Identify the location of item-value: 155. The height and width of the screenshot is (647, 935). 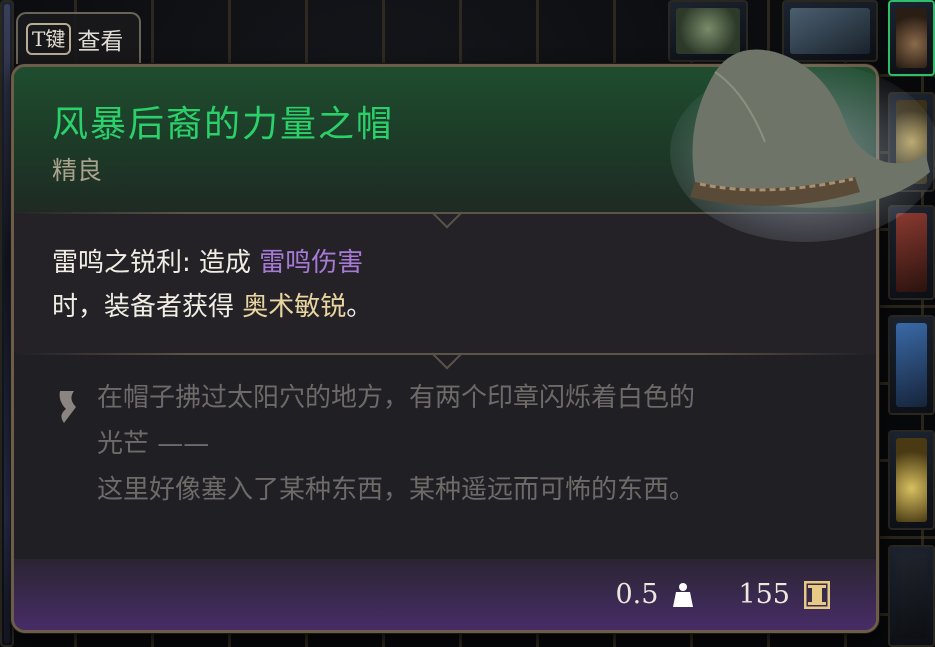
(764, 594).